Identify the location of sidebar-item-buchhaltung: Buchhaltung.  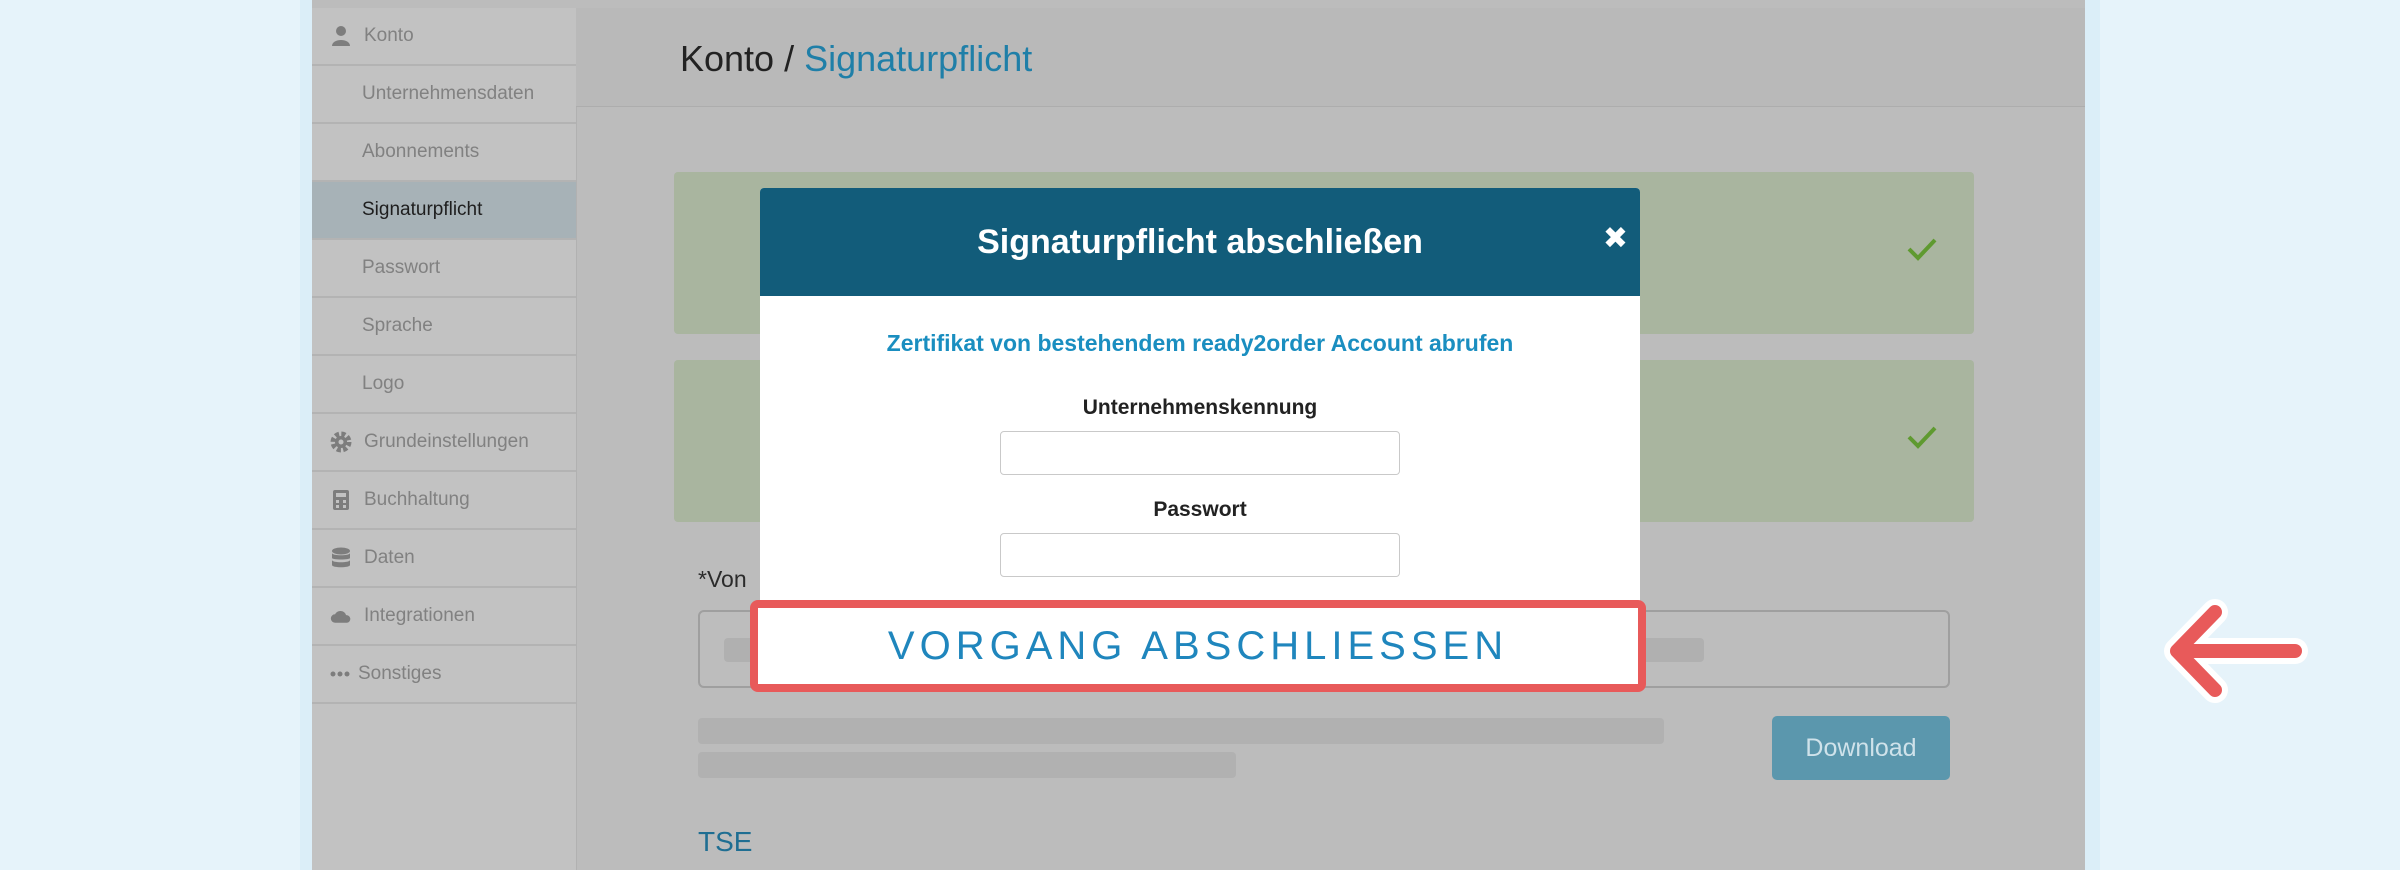
(444, 501).